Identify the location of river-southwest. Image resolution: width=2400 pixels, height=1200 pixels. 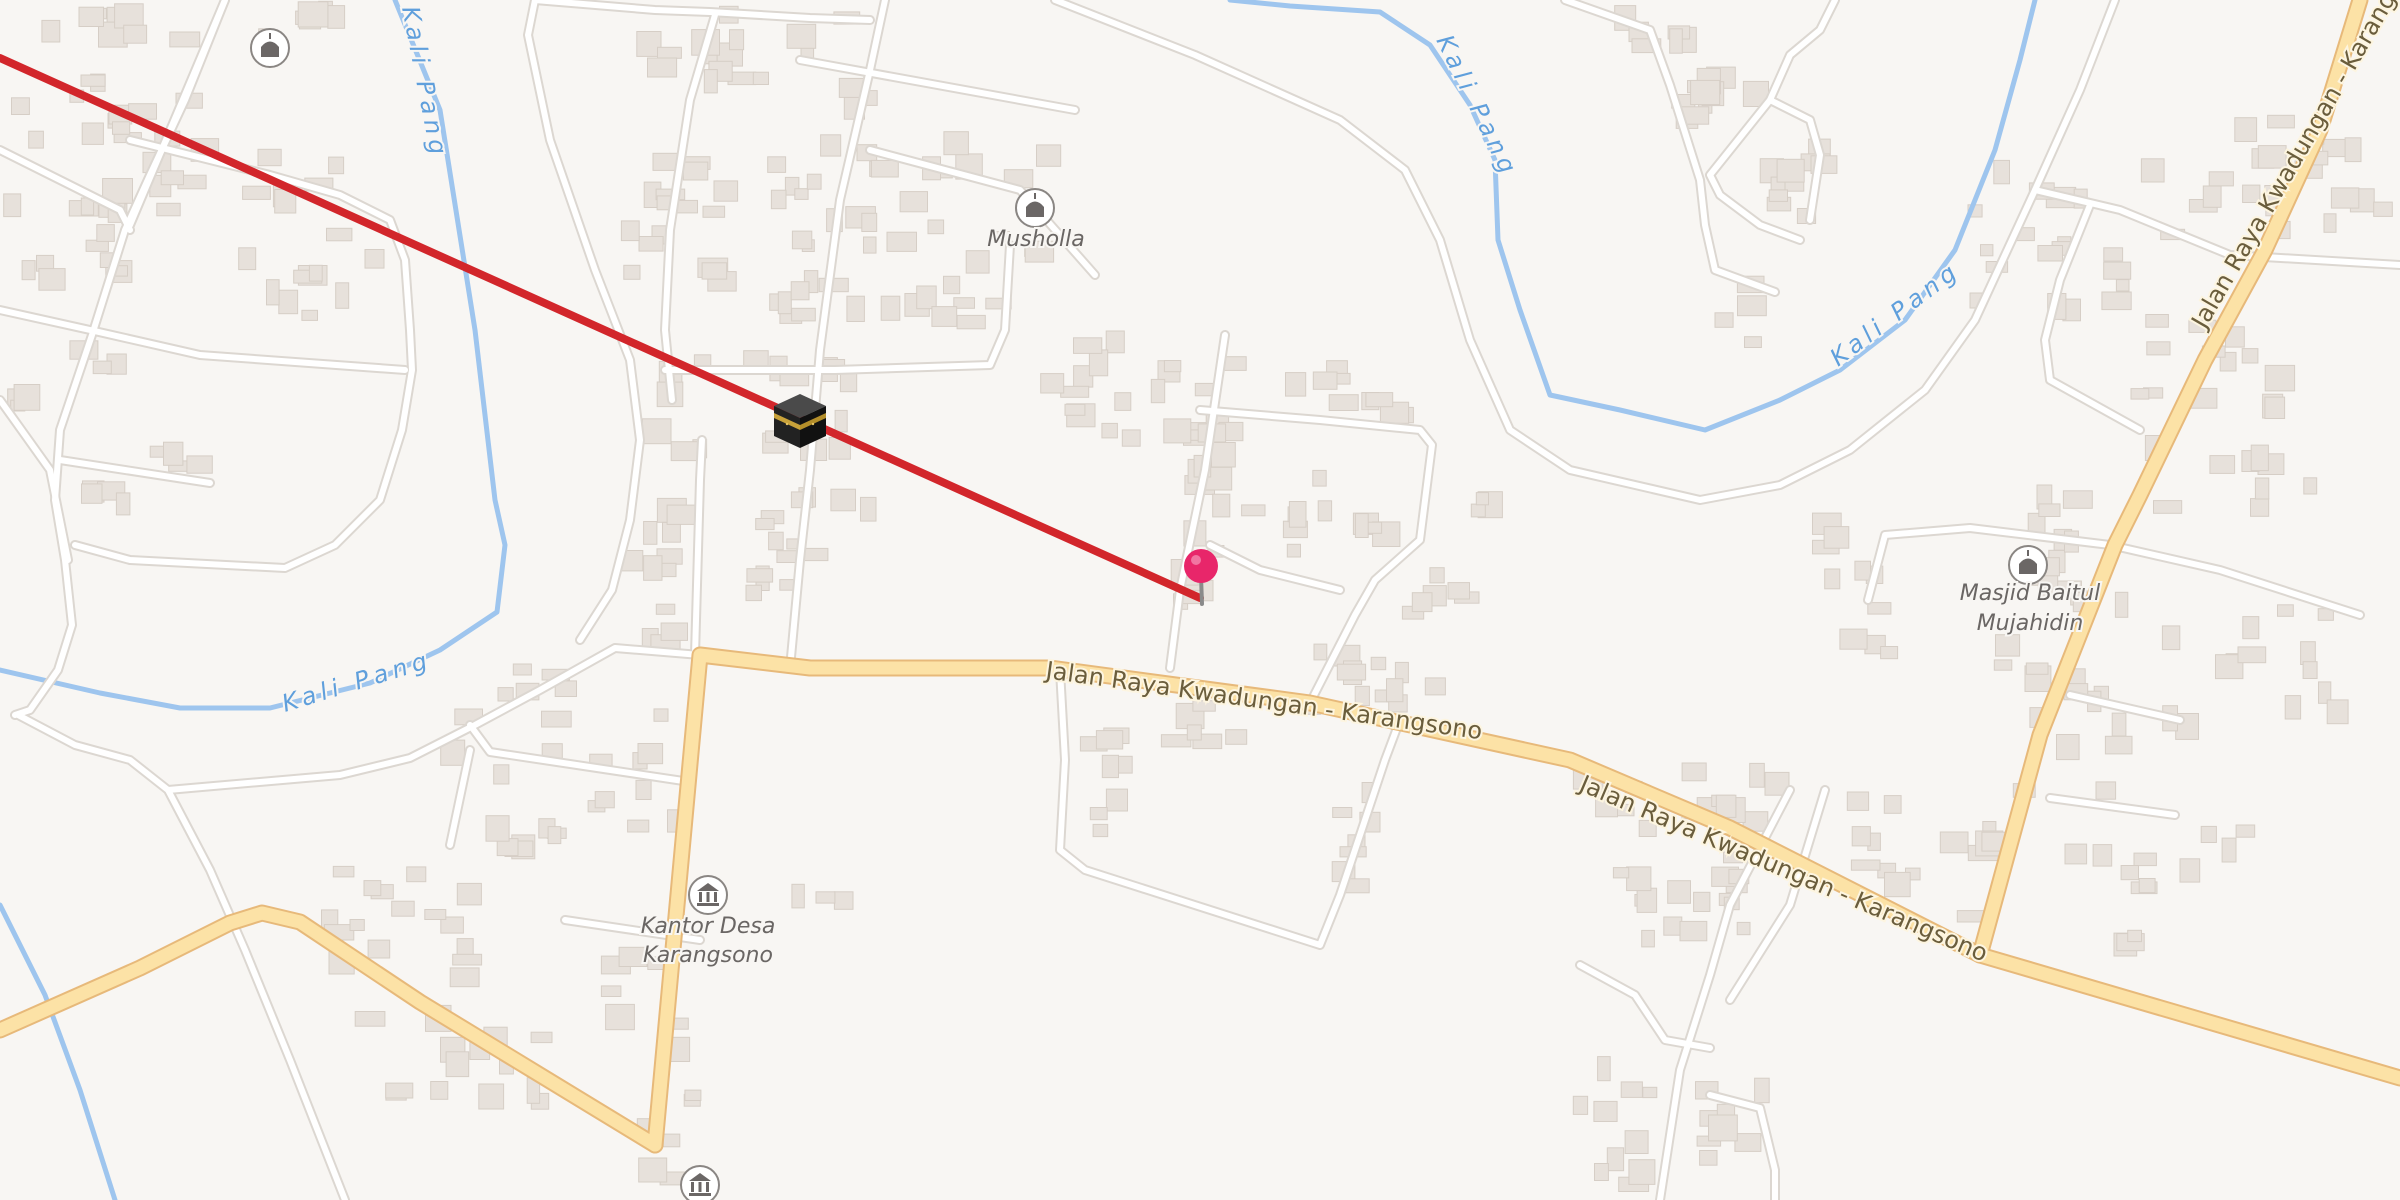
(59, 1051).